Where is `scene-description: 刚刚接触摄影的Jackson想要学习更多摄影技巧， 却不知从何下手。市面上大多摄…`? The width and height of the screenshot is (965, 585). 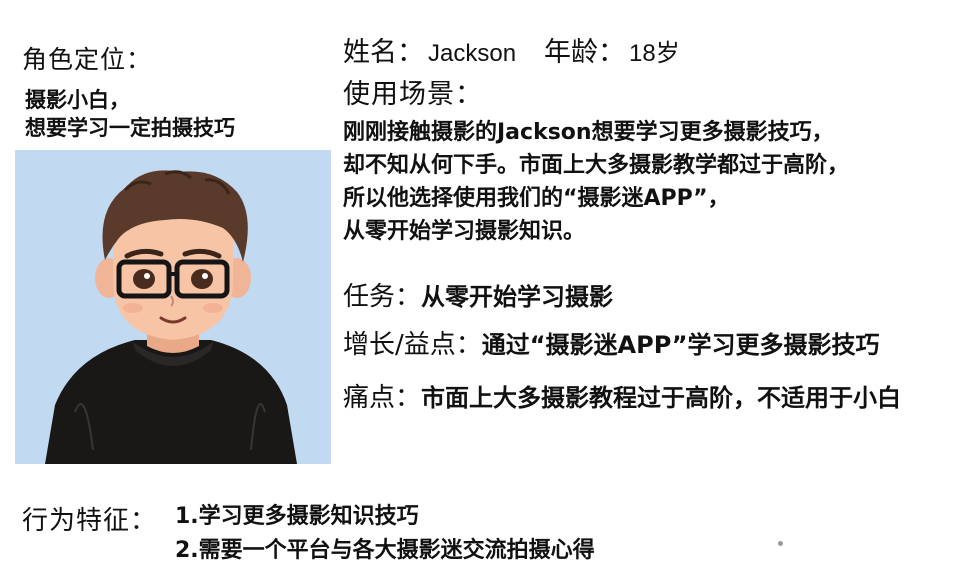
scene-description: 刚刚接触摄影的Jackson想要学习更多摄影技巧， 却不知从何下手。市面上大多摄… is located at coordinates (650, 182).